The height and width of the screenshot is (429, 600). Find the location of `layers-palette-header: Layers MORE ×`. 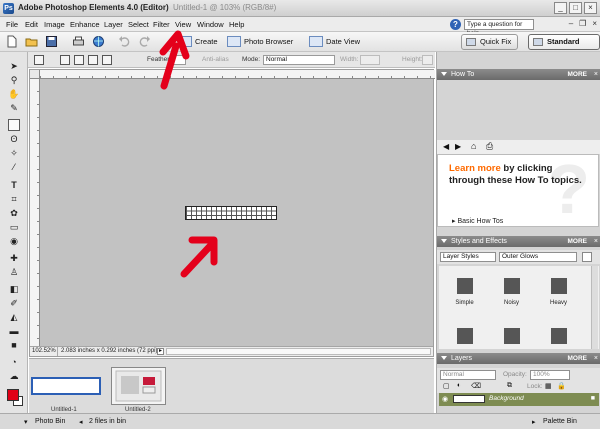

layers-palette-header: Layers MORE × is located at coordinates (518, 358).